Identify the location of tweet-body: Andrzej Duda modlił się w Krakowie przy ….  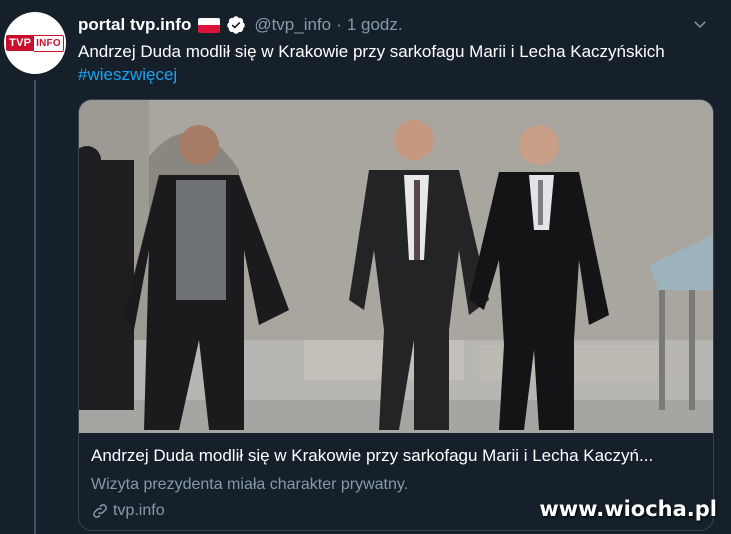
(371, 51).